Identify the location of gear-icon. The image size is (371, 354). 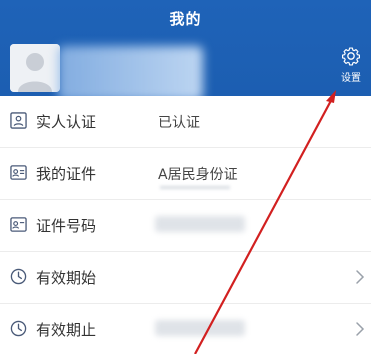
(351, 56).